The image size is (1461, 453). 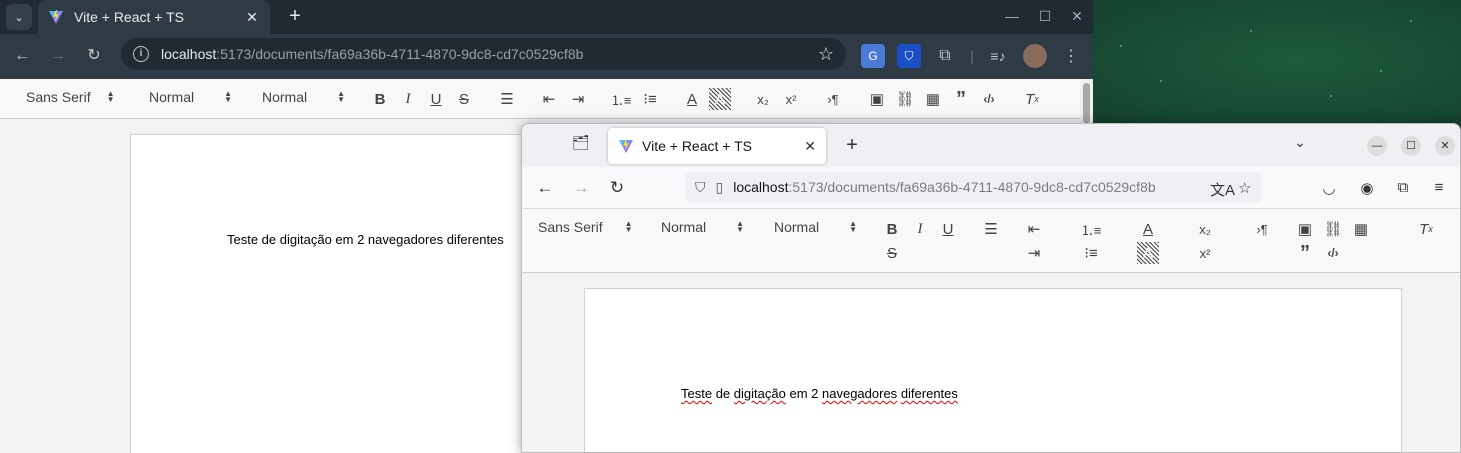 What do you see at coordinates (19, 17) in the screenshot?
I see `tab-search-button: ⌄` at bounding box center [19, 17].